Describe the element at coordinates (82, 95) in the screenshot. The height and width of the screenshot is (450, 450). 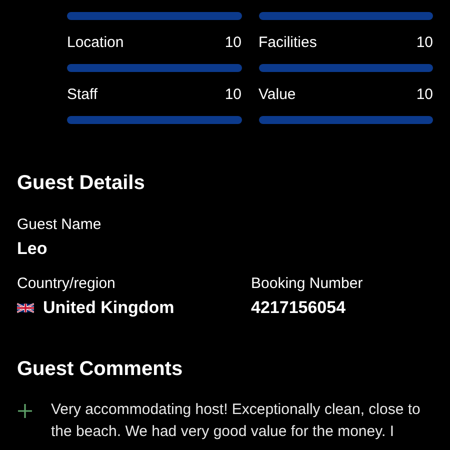
I see `score-label: Staff` at that location.